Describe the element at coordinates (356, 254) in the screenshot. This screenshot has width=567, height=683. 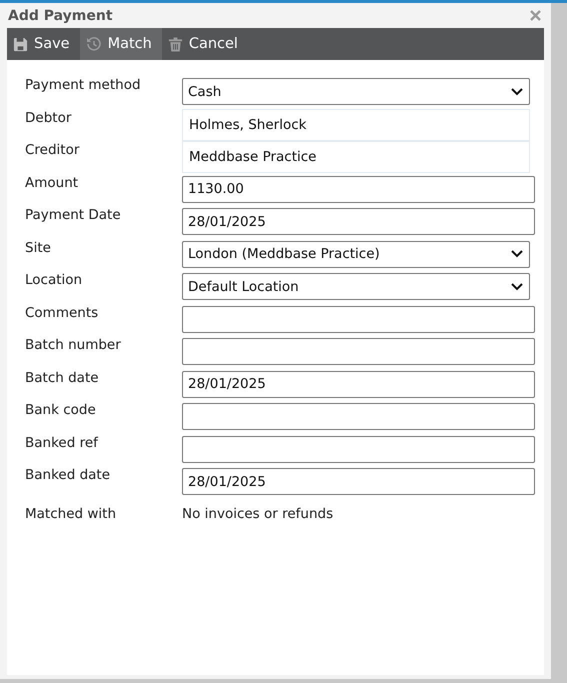
I see `dropdown: London (Meddbase Practice)` at that location.